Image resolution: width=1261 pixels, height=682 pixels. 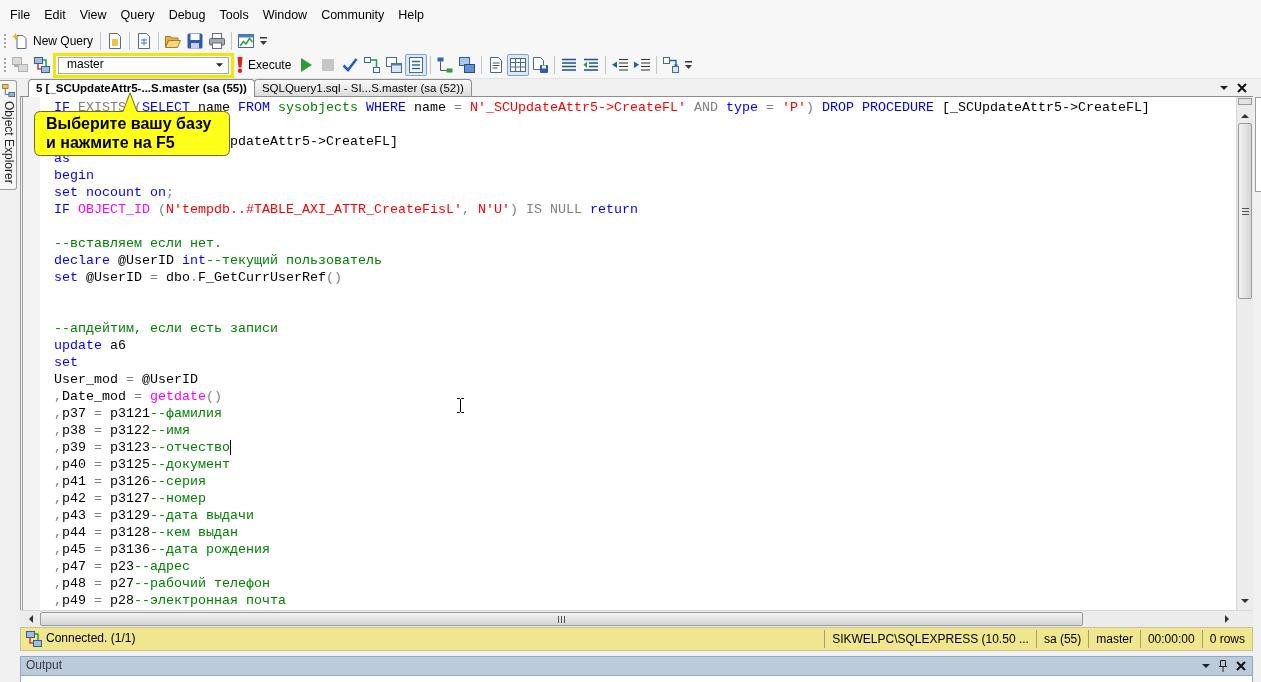 I want to click on code-line: ,p39 = p3123--отчество, so click(x=142, y=447).